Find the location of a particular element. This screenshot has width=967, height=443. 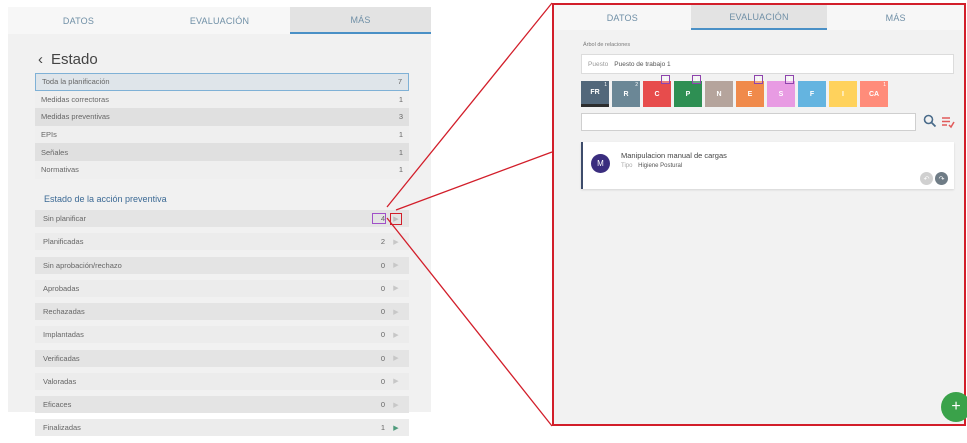

category-tile-fr: FR 1 is located at coordinates (595, 94).